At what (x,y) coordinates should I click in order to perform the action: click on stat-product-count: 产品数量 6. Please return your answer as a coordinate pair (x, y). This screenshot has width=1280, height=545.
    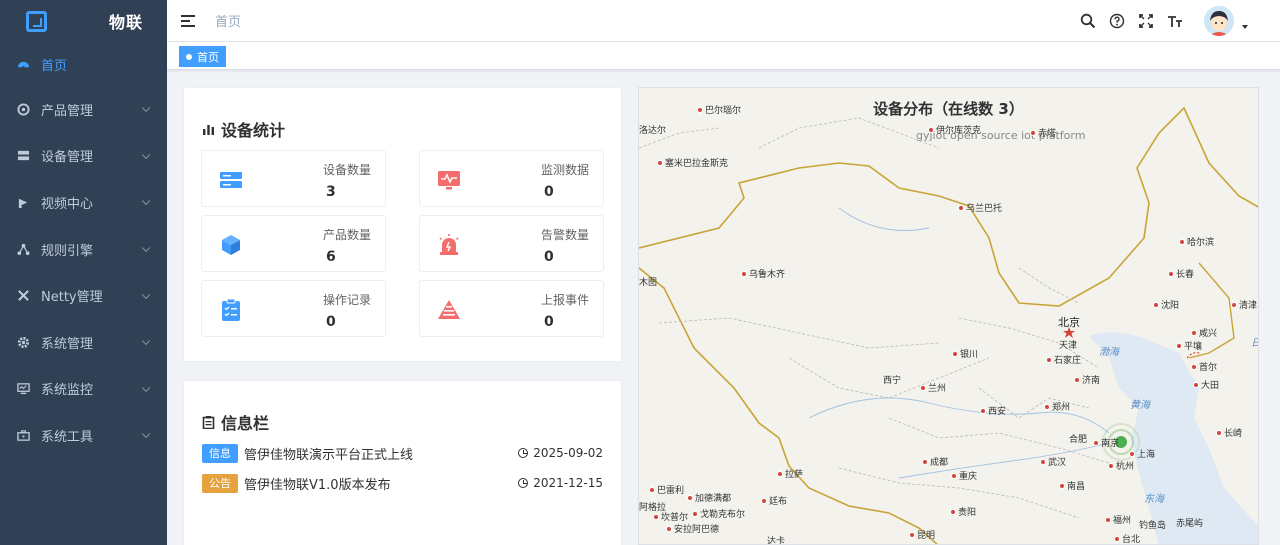
    Looking at the image, I should click on (293, 243).